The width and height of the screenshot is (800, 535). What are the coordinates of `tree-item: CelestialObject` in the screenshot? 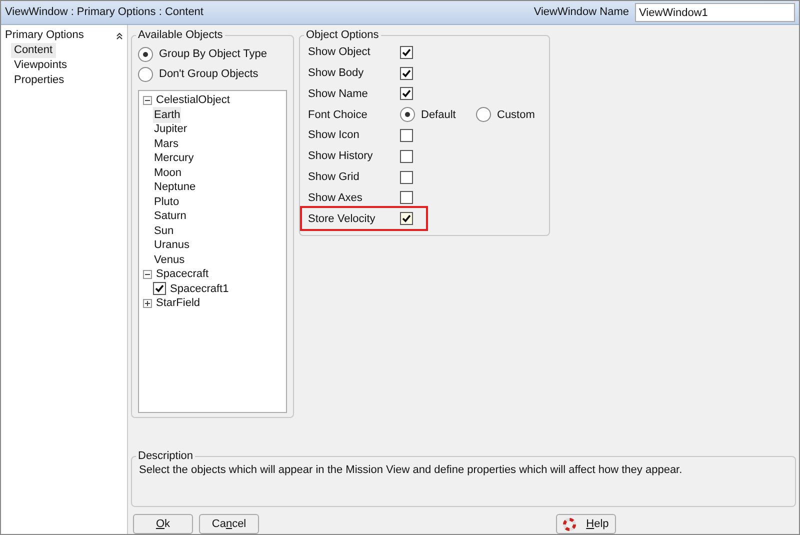 It's located at (193, 100).